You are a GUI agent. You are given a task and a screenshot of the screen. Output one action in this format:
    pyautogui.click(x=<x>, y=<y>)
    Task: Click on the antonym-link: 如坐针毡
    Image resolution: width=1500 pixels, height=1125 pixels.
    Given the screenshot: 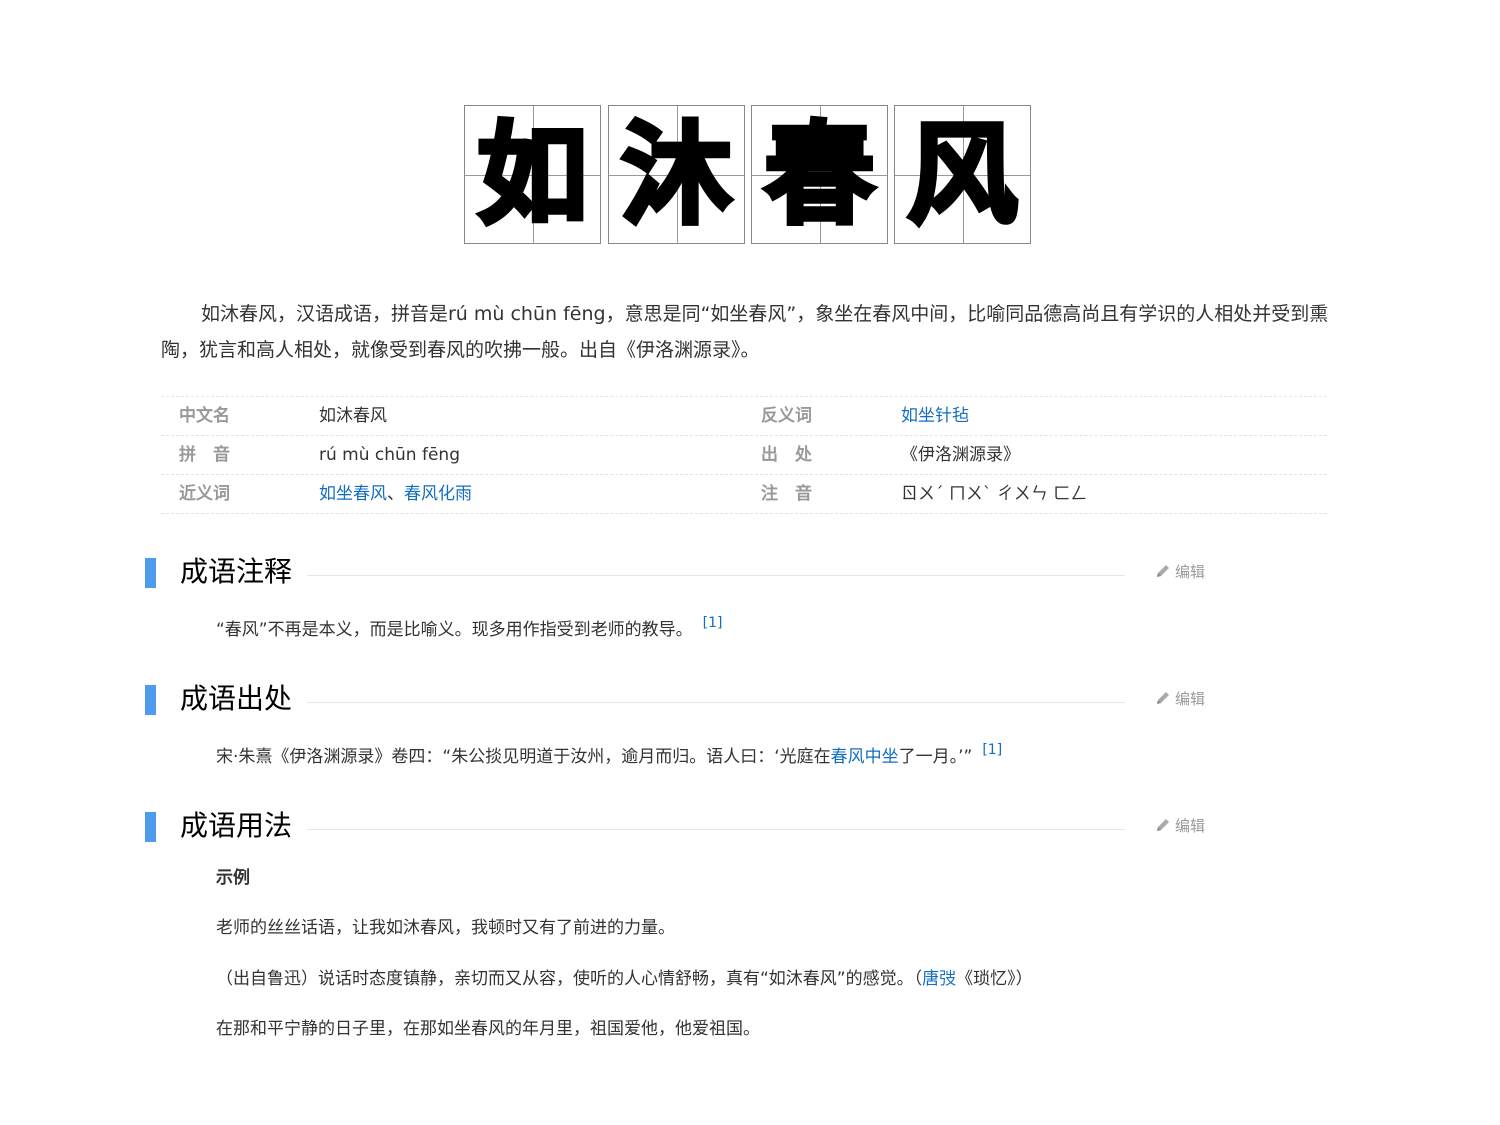 What is the action you would take?
    pyautogui.click(x=935, y=416)
    